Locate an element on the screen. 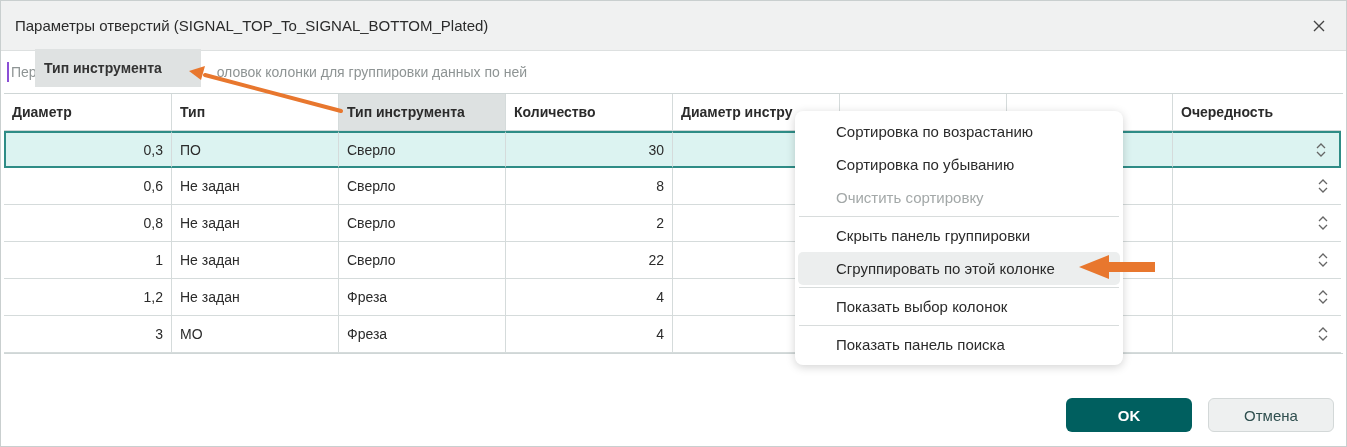  table-cell: 0,6 is located at coordinates (87, 186).